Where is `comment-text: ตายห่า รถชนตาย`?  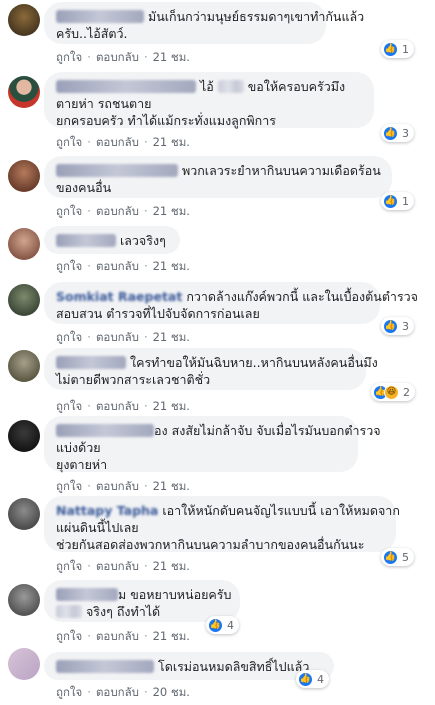 comment-text: ตายห่า รถชนตาย is located at coordinates (104, 103).